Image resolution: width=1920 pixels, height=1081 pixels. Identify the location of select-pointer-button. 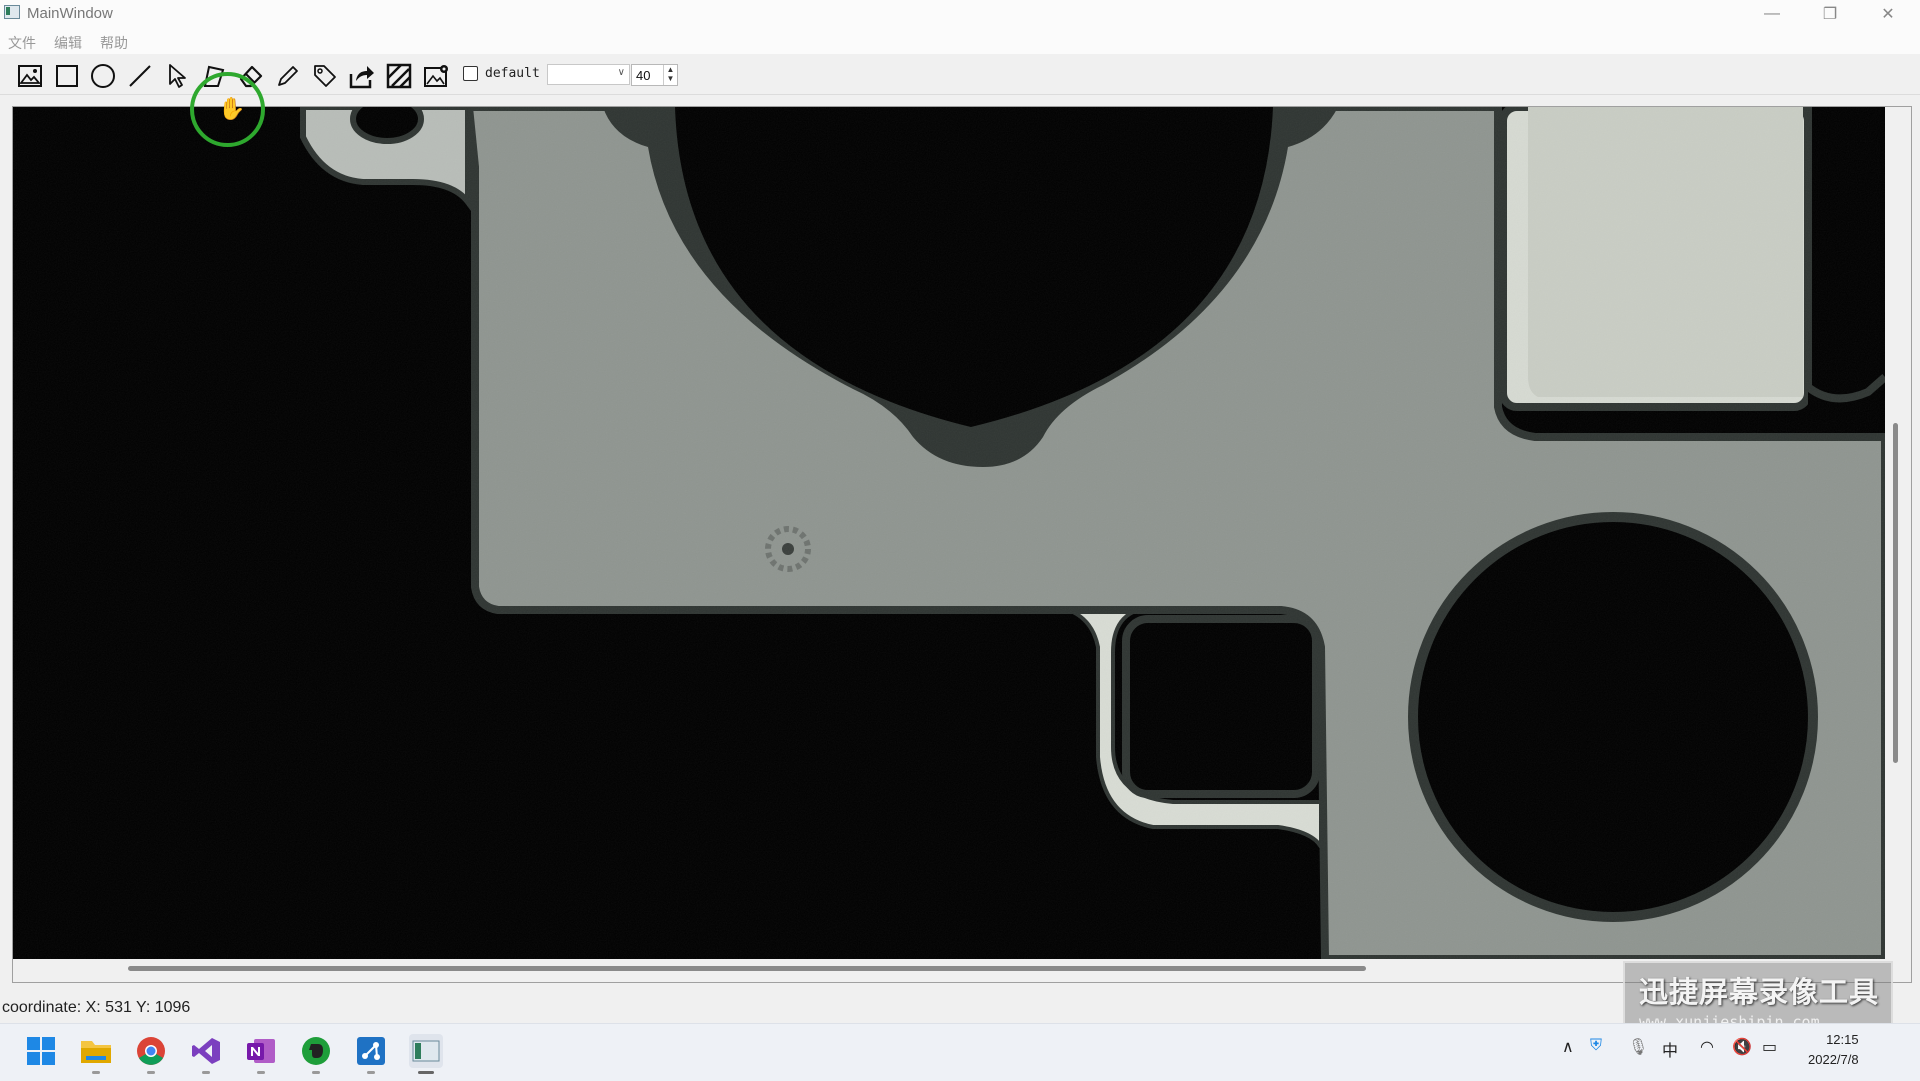
(177, 76).